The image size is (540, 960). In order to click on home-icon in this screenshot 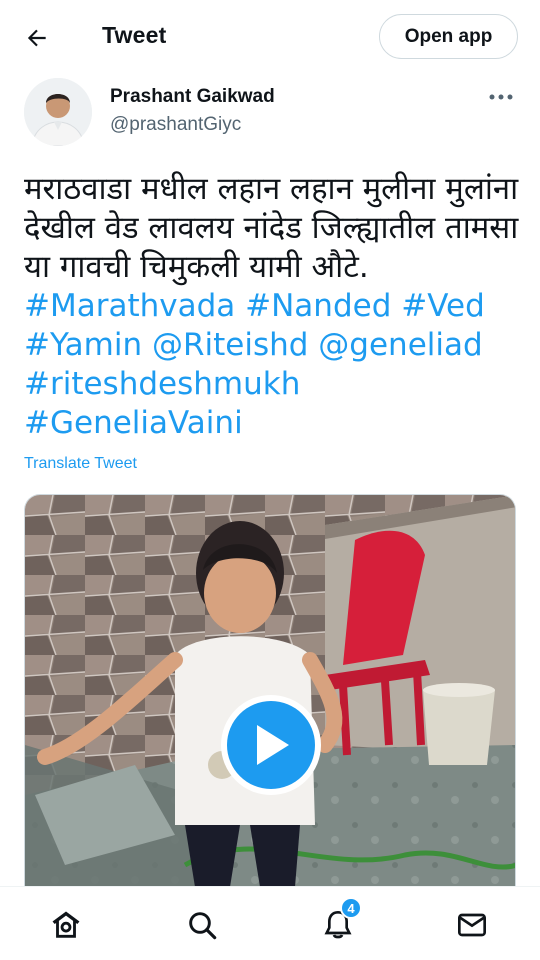, I will do `click(66, 924)`.